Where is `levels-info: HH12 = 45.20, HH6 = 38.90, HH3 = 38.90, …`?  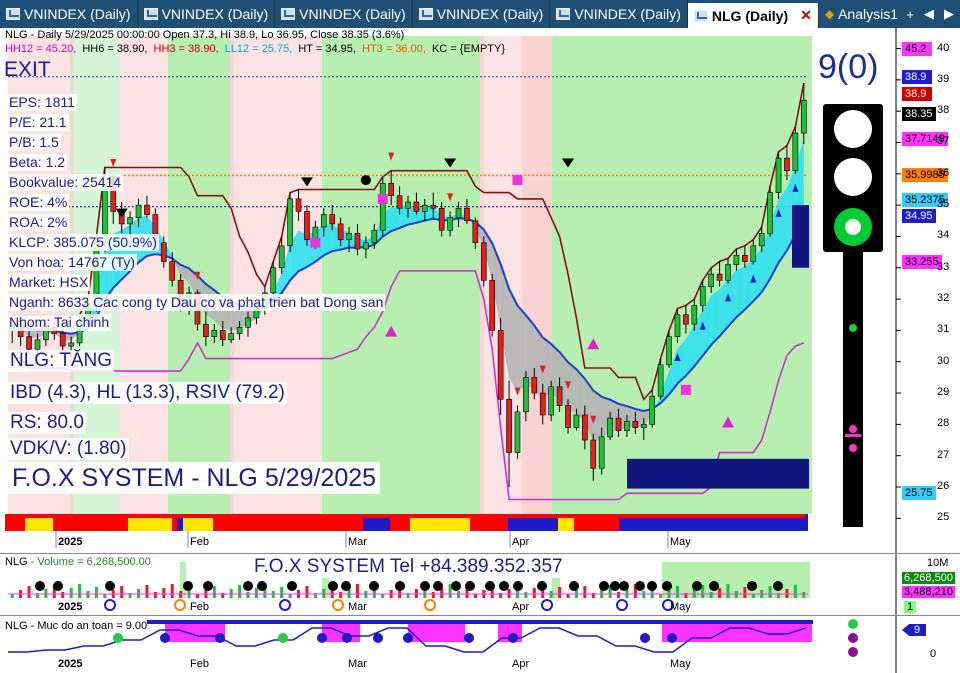 levels-info: HH12 = 45.20, HH6 = 38.90, HH3 = 38.90, … is located at coordinates (256, 49).